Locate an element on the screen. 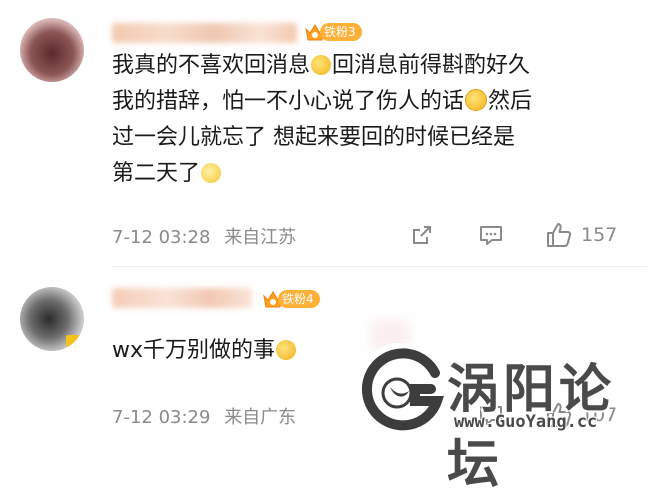  watermark: 涡阳论坛 www.GuoYang.cc is located at coordinates (507, 419).